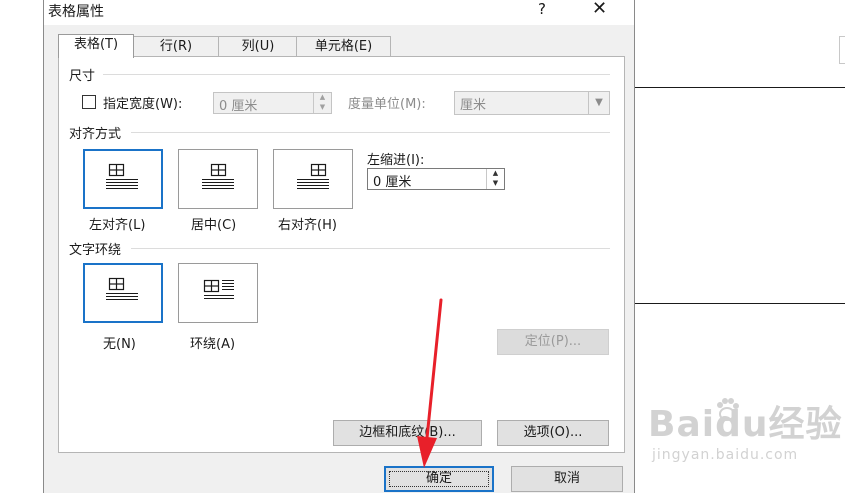  Describe the element at coordinates (728, 409) in the screenshot. I see `paw-icon` at that location.